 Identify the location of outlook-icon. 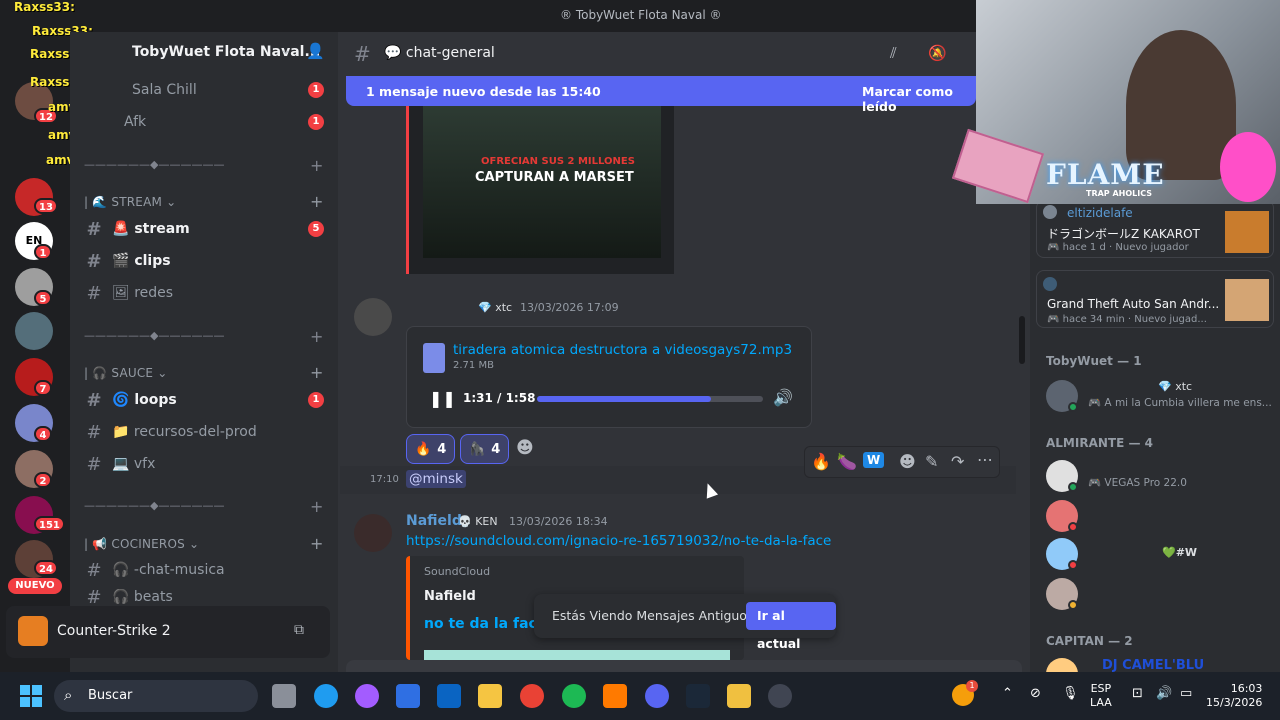
(449, 696).